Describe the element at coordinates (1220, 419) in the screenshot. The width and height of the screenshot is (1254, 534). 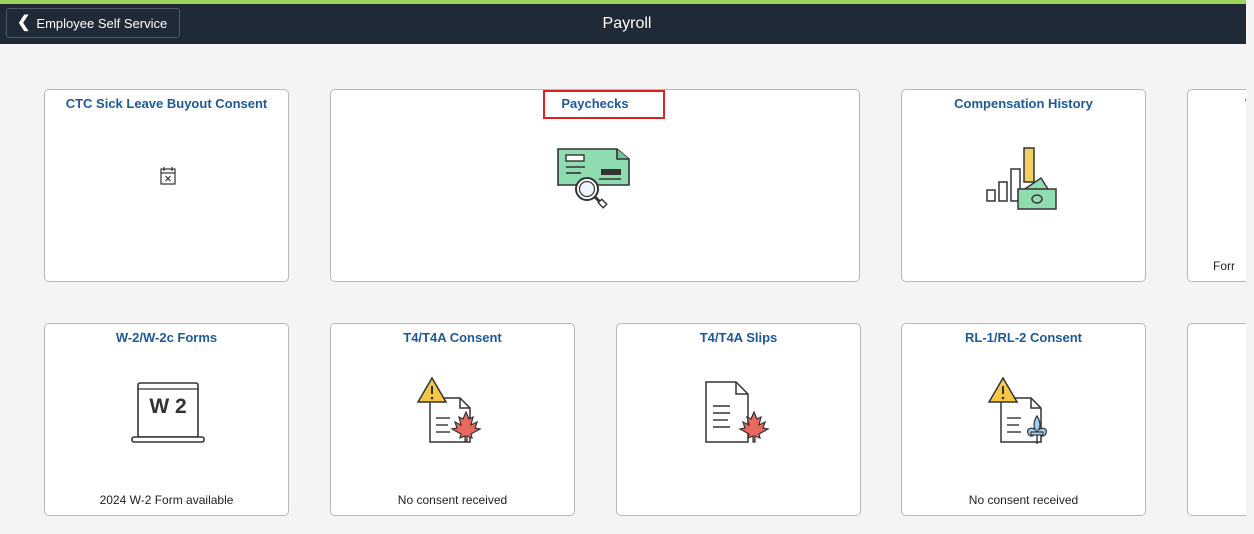
I see `tile-partial-blank` at that location.